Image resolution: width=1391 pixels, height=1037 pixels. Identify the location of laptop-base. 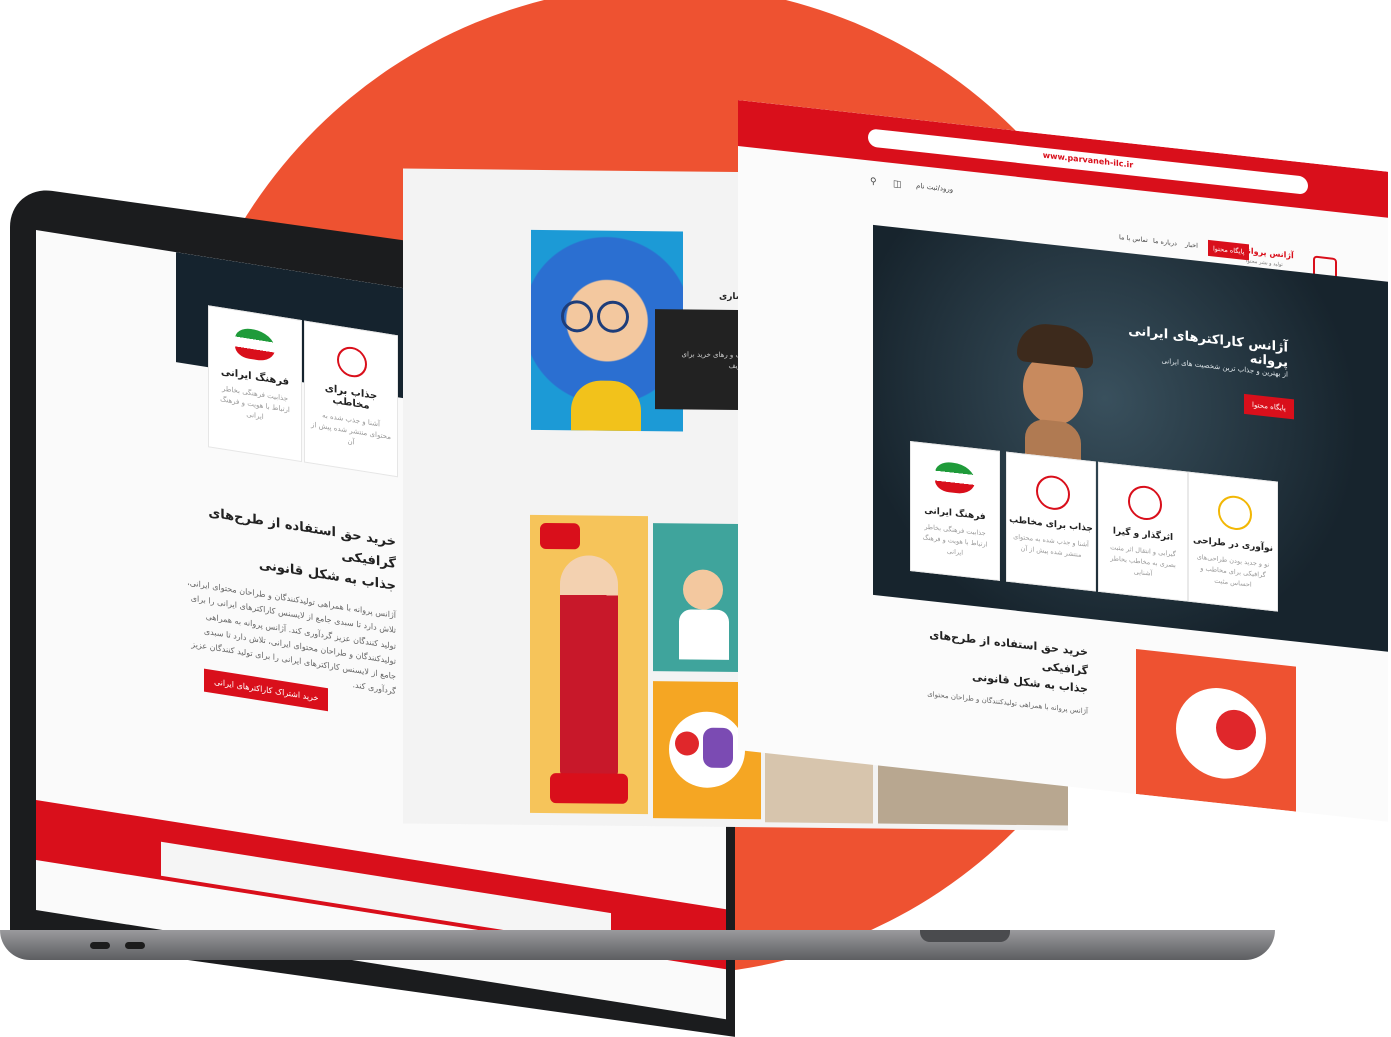
(637, 945).